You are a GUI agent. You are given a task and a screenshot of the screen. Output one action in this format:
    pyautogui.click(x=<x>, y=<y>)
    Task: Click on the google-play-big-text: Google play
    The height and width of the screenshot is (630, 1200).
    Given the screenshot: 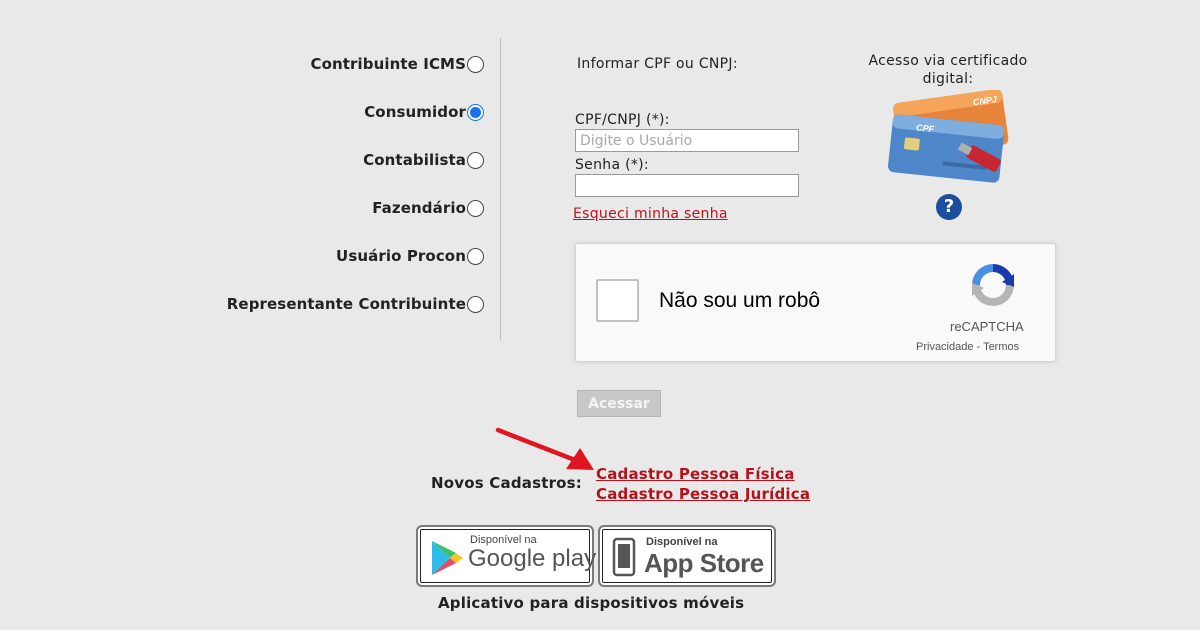 What is the action you would take?
    pyautogui.click(x=532, y=558)
    